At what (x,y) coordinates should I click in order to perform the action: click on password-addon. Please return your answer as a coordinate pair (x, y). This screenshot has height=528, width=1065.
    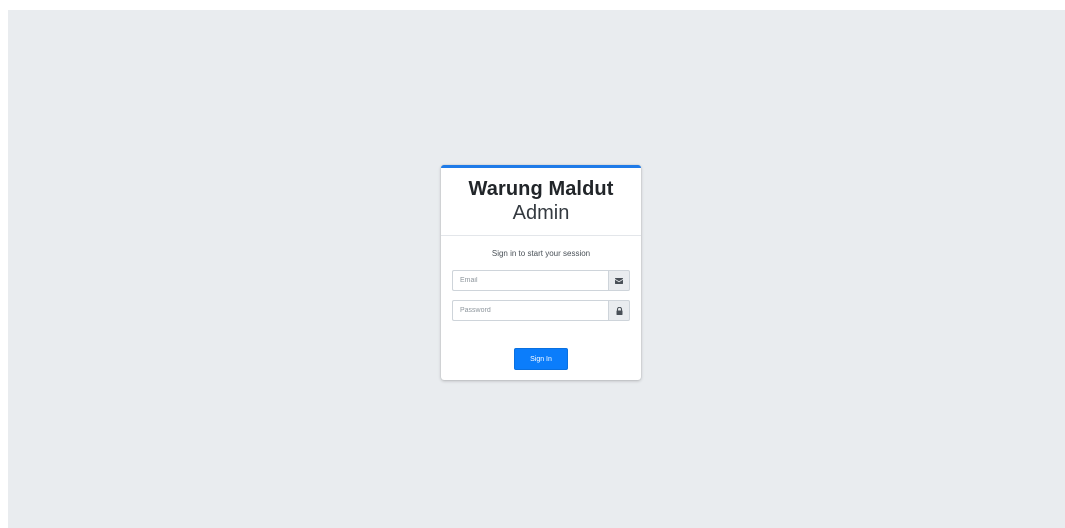
    Looking at the image, I should click on (619, 310).